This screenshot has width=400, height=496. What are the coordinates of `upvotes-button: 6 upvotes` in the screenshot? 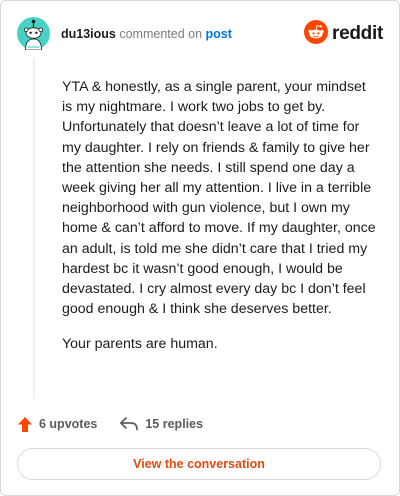 It's located at (57, 424).